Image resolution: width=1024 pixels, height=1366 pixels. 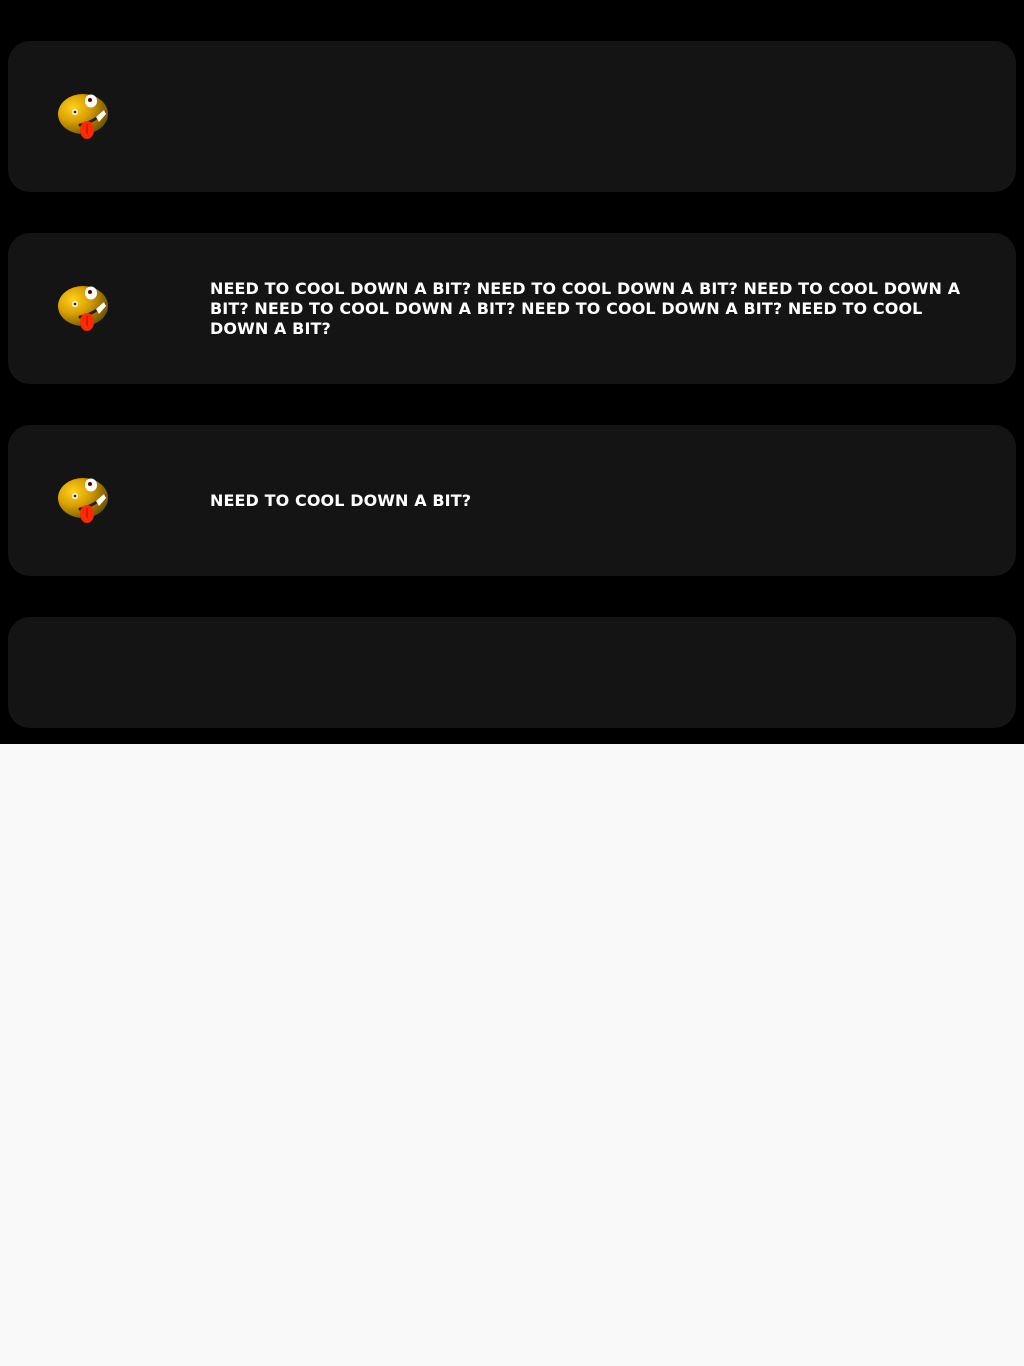 I want to click on message-text: NEED TO COOL DOWN A BIT?, so click(x=341, y=500).